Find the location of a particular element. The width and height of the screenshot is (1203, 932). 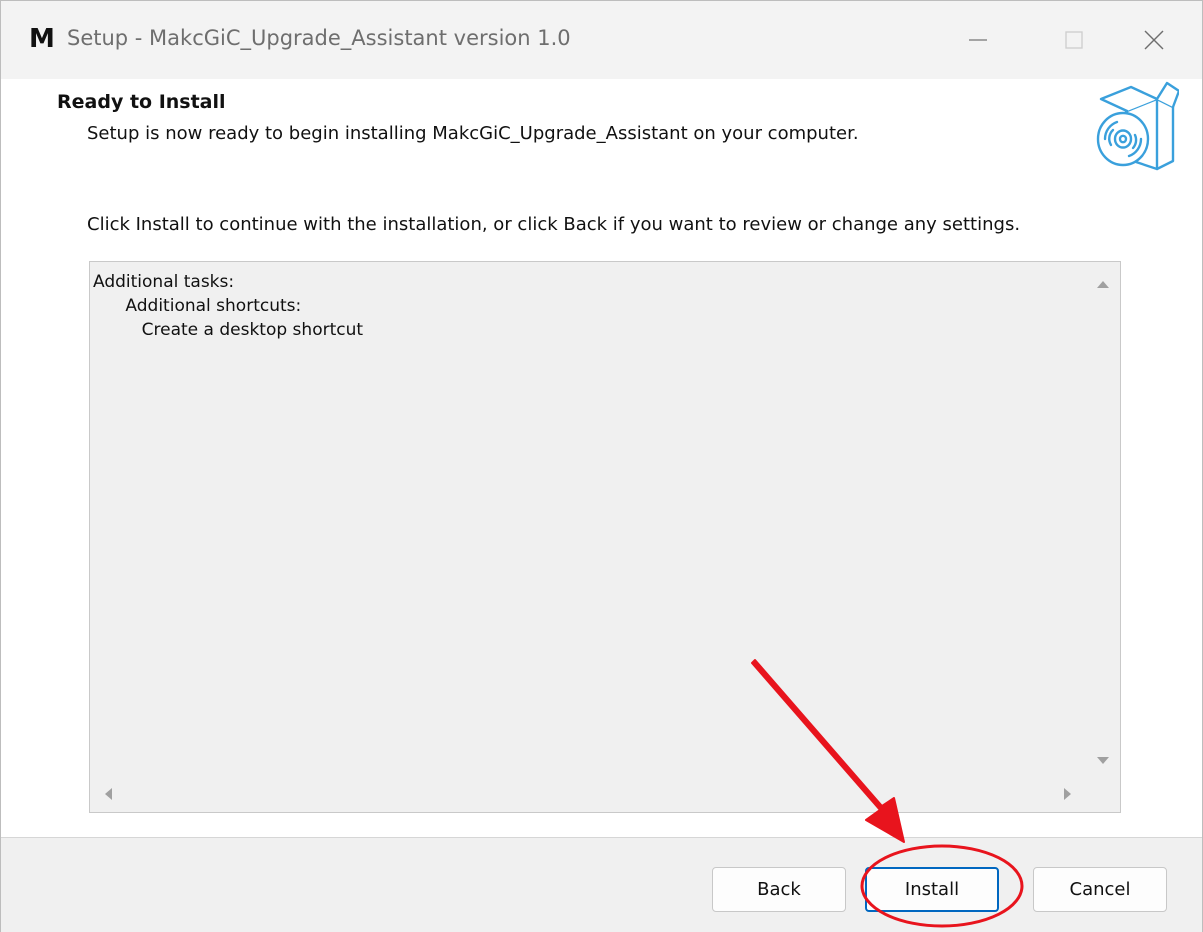

memo-line: Additional shortcuts: is located at coordinates (197, 306).